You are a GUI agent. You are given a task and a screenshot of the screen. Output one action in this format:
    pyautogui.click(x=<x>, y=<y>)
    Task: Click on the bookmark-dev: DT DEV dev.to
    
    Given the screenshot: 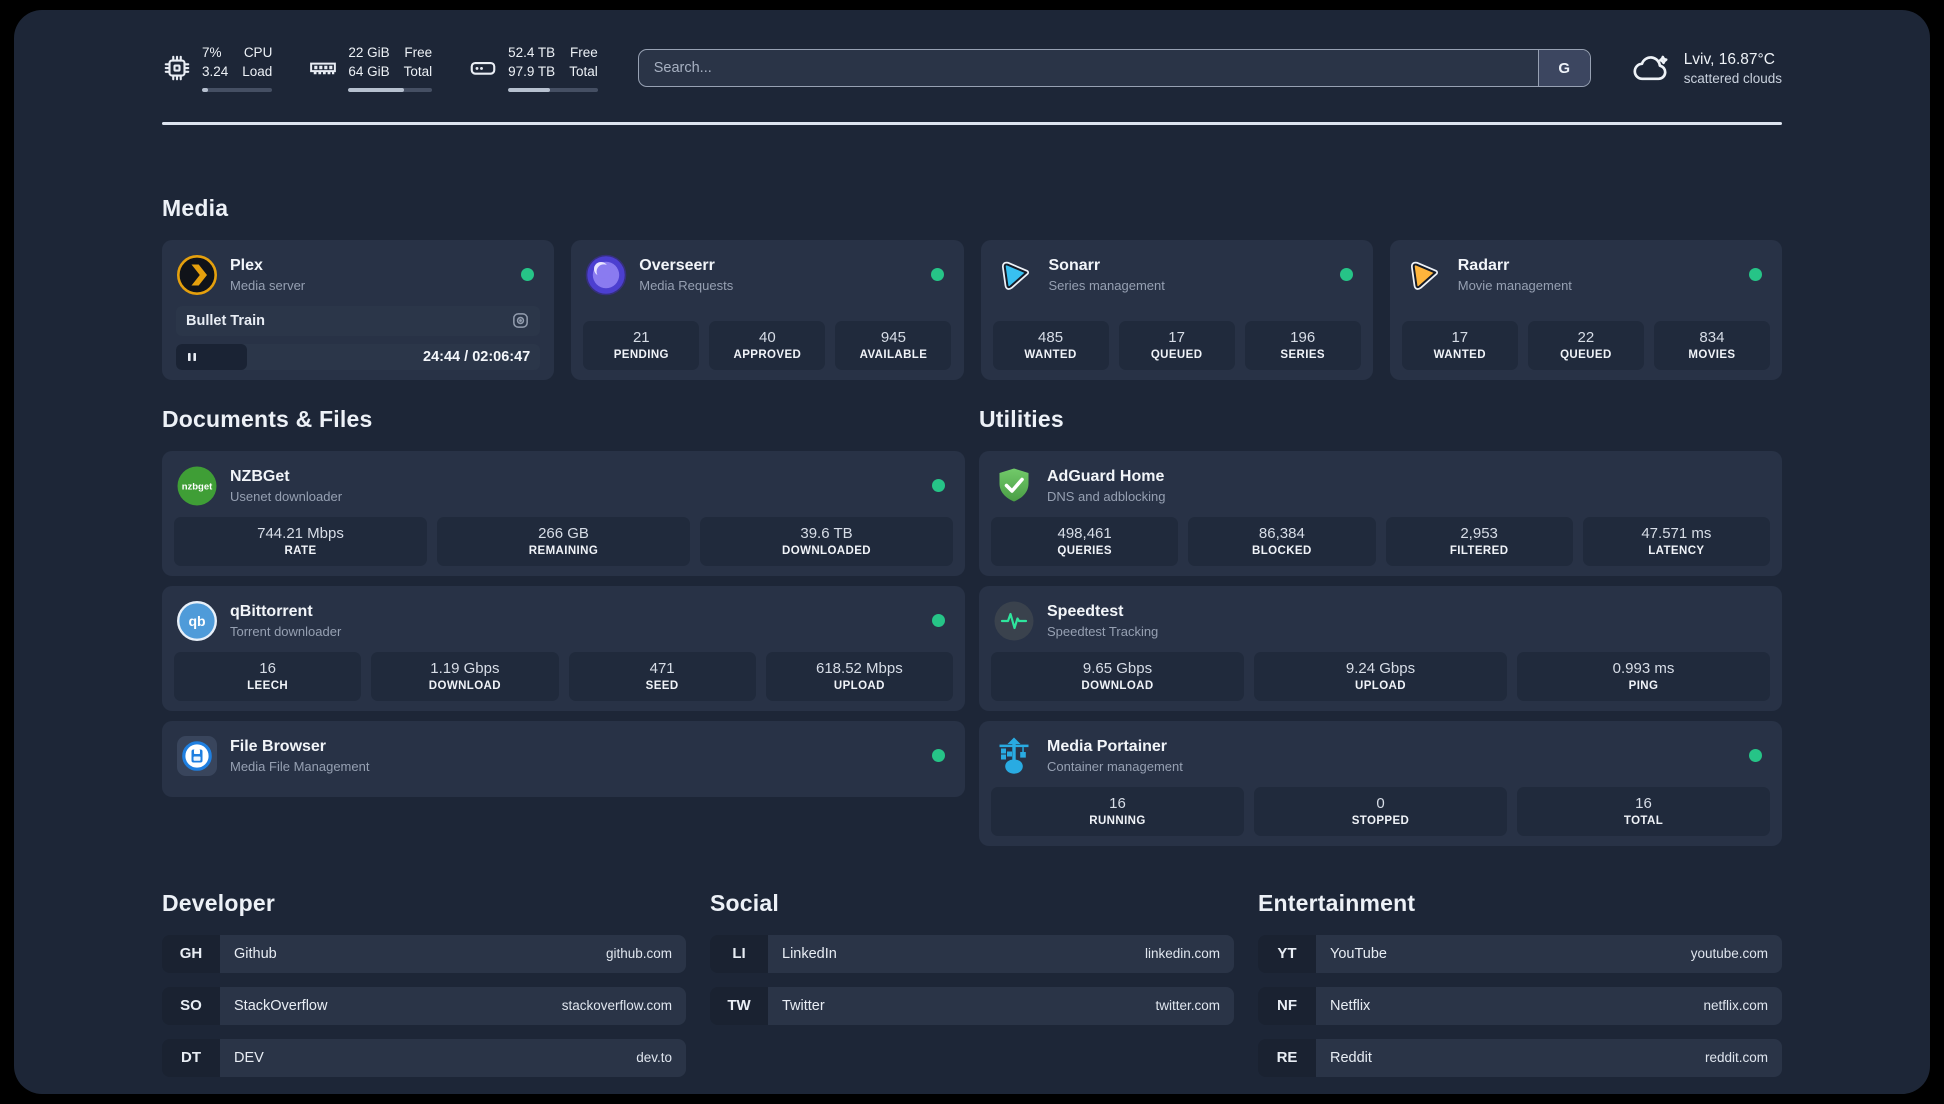 What is the action you would take?
    pyautogui.click(x=424, y=1057)
    